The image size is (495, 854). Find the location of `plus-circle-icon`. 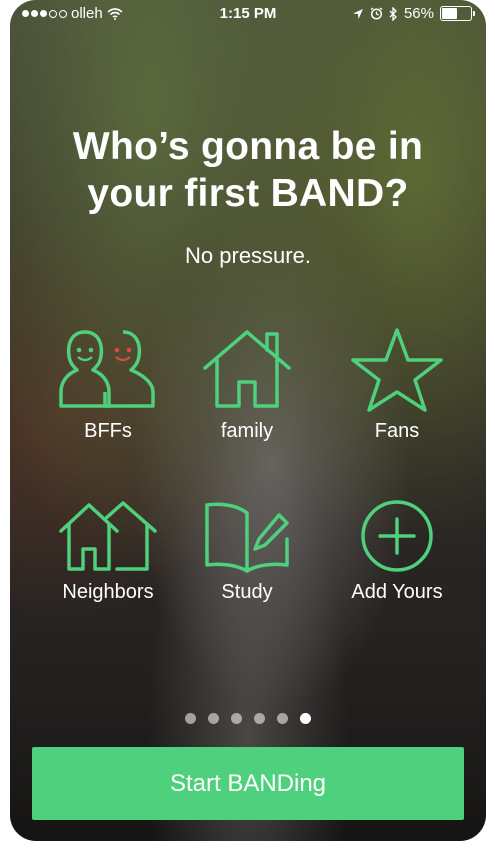

plus-circle-icon is located at coordinates (397, 536).